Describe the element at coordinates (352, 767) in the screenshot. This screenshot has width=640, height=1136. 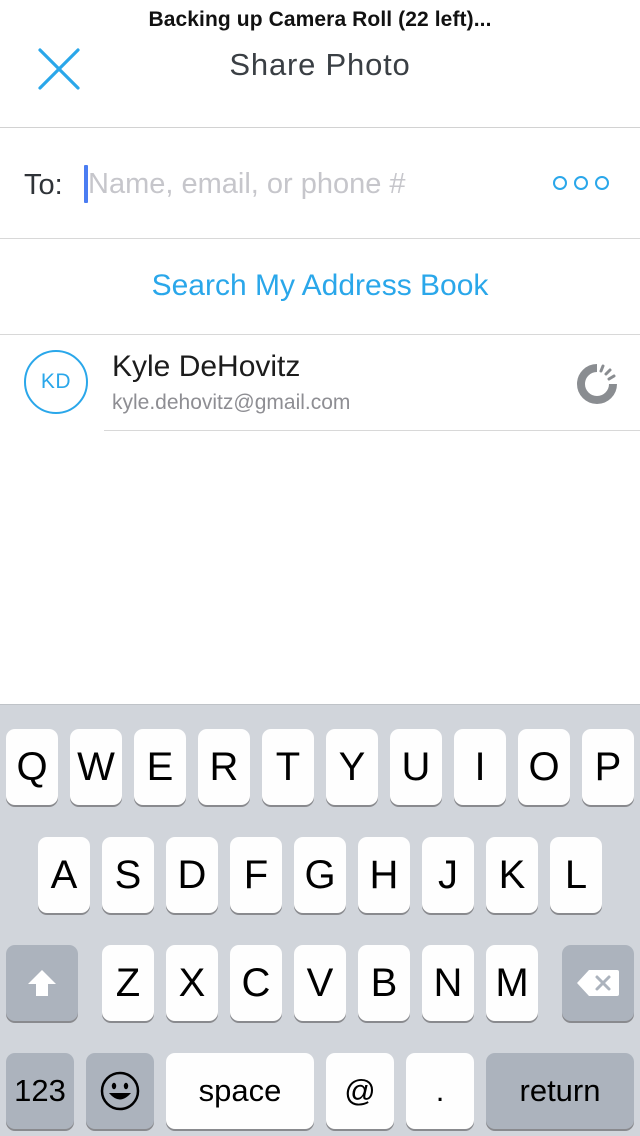
I see `key-y: Y` at that location.